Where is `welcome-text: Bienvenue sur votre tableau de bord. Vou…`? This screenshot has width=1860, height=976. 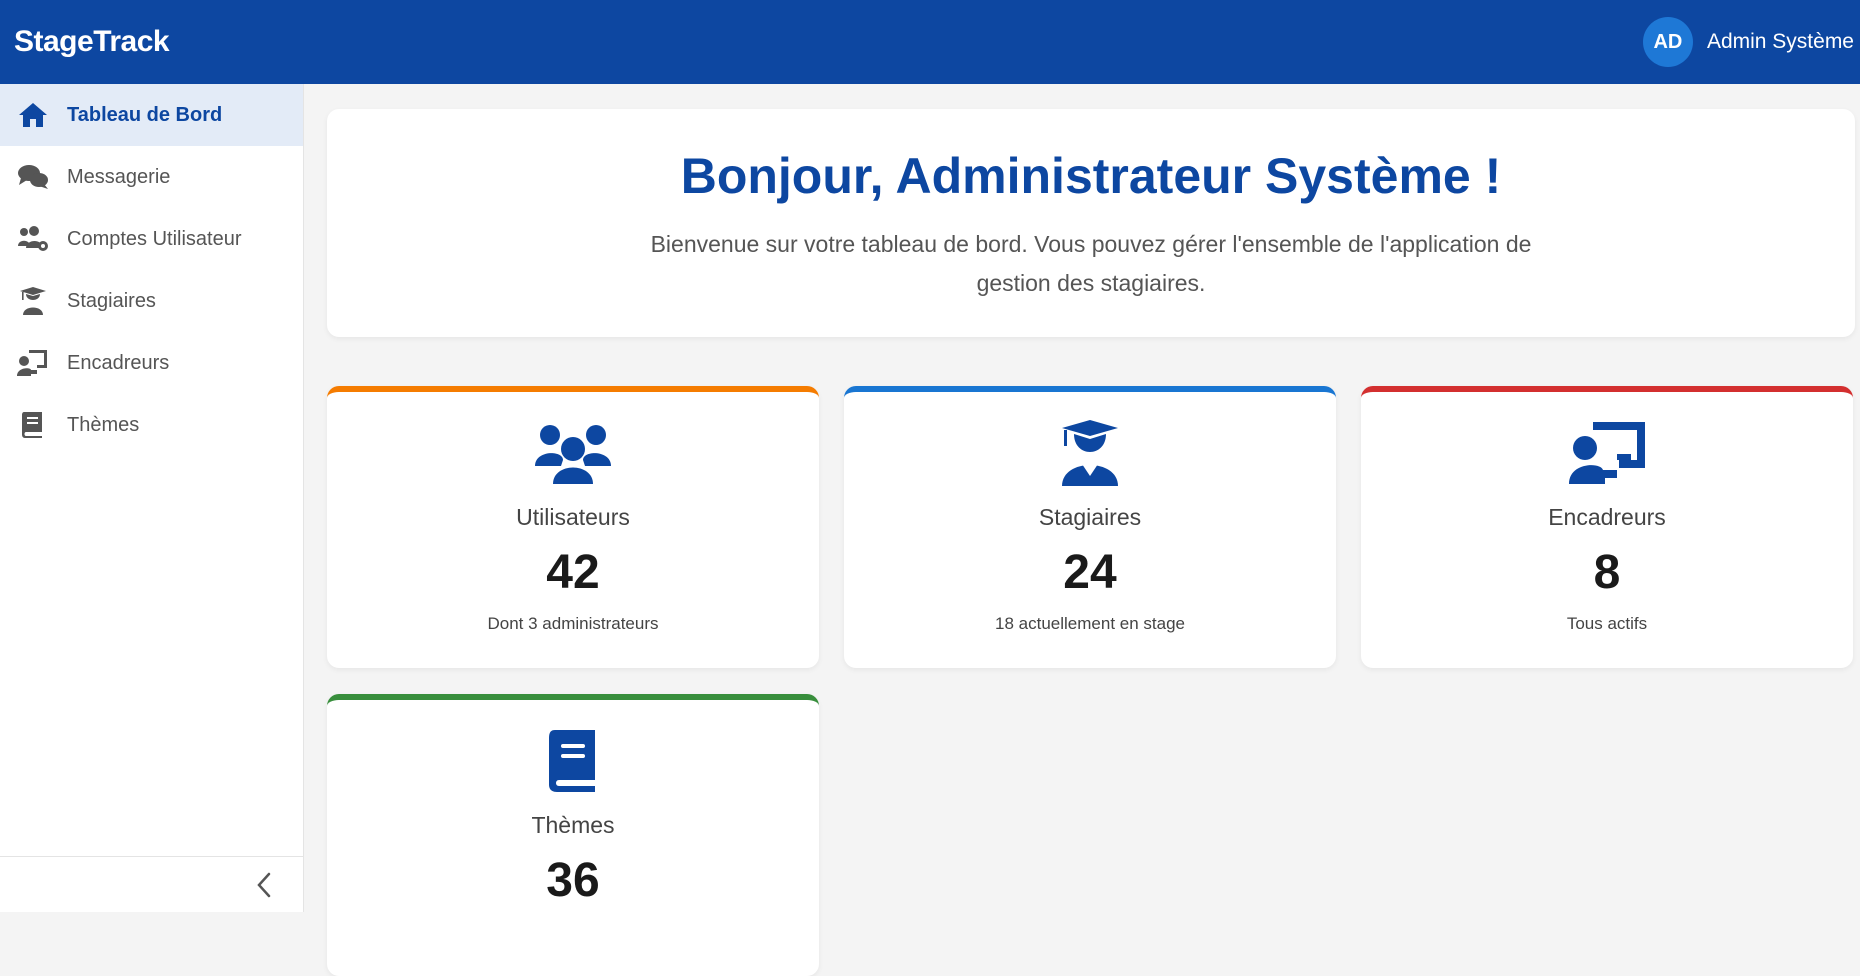 welcome-text: Bienvenue sur votre tableau de bord. Vou… is located at coordinates (1091, 263).